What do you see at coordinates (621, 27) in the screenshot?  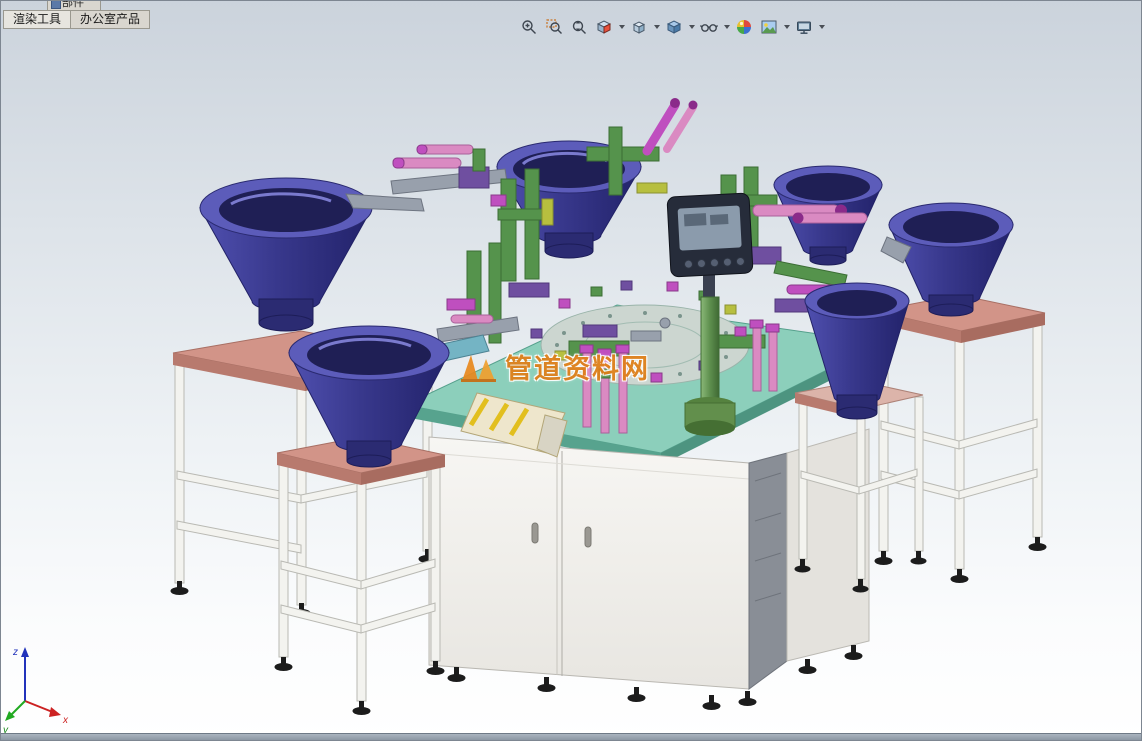 I see `section-view-dropdown` at bounding box center [621, 27].